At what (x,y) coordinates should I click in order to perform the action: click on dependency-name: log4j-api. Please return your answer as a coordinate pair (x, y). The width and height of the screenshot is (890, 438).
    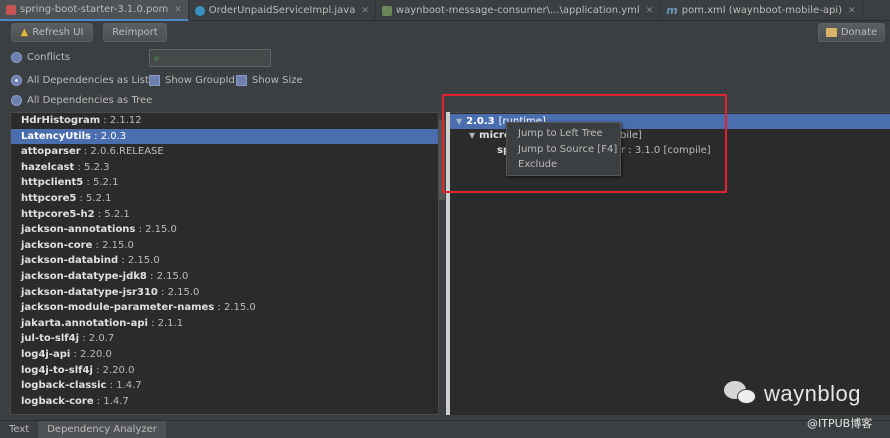
    Looking at the image, I should click on (46, 354).